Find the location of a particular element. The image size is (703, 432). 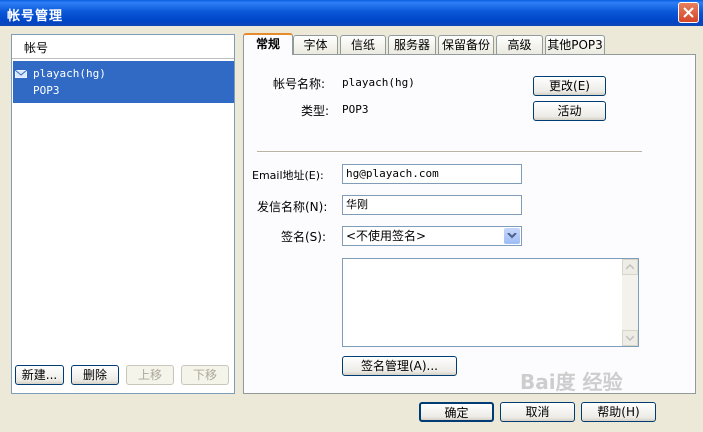

scroll-up-button is located at coordinates (630, 267).